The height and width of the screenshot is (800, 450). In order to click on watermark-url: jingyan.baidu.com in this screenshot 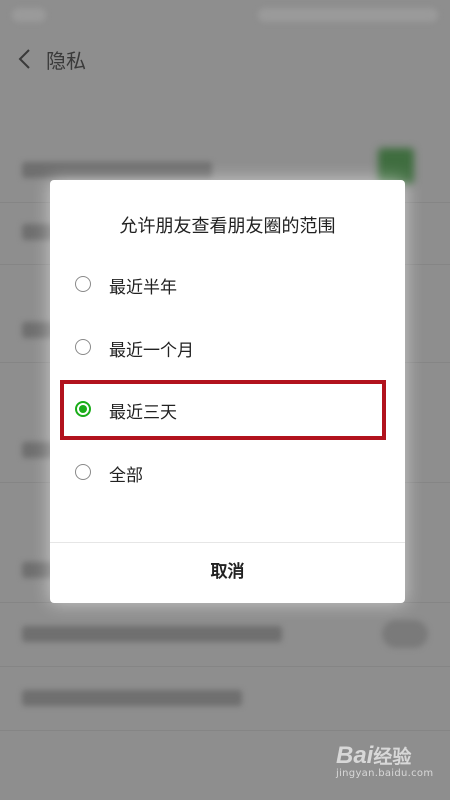, I will do `click(385, 773)`.